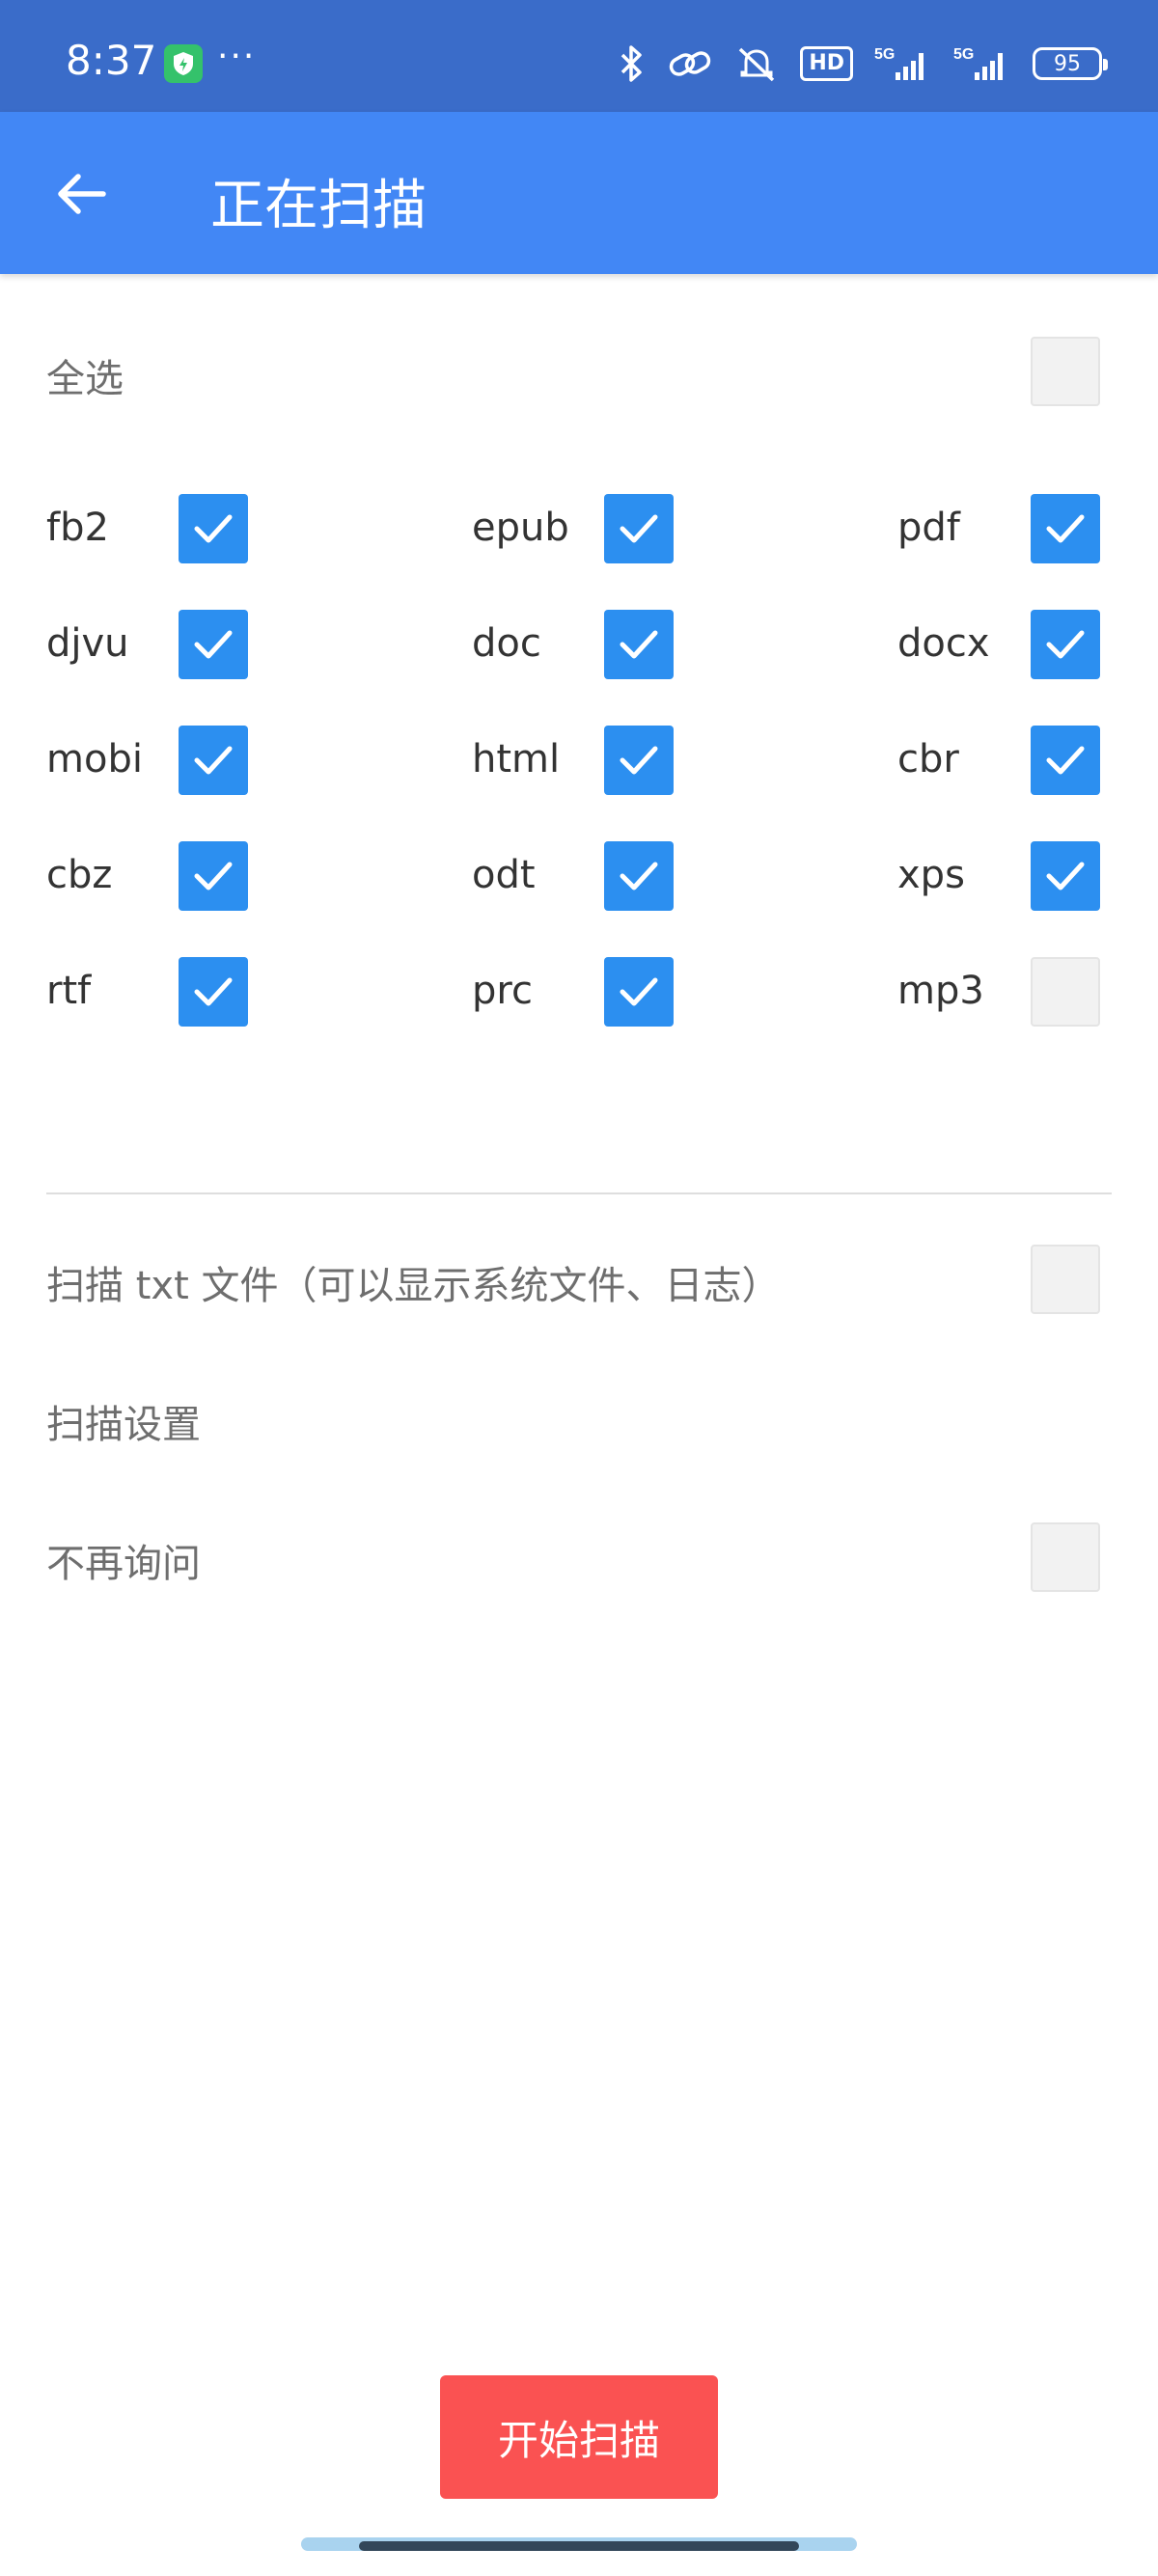 The height and width of the screenshot is (2576, 1158). I want to click on arrow-left-icon, so click(82, 194).